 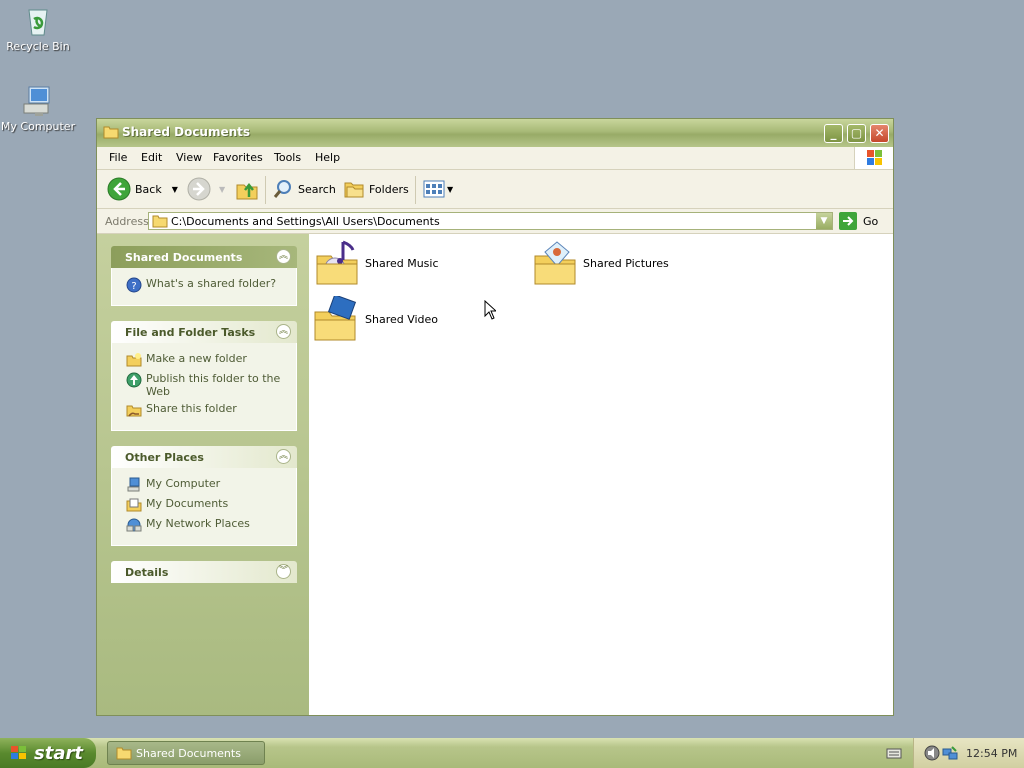 I want to click on new-folder-icon, so click(x=134, y=360).